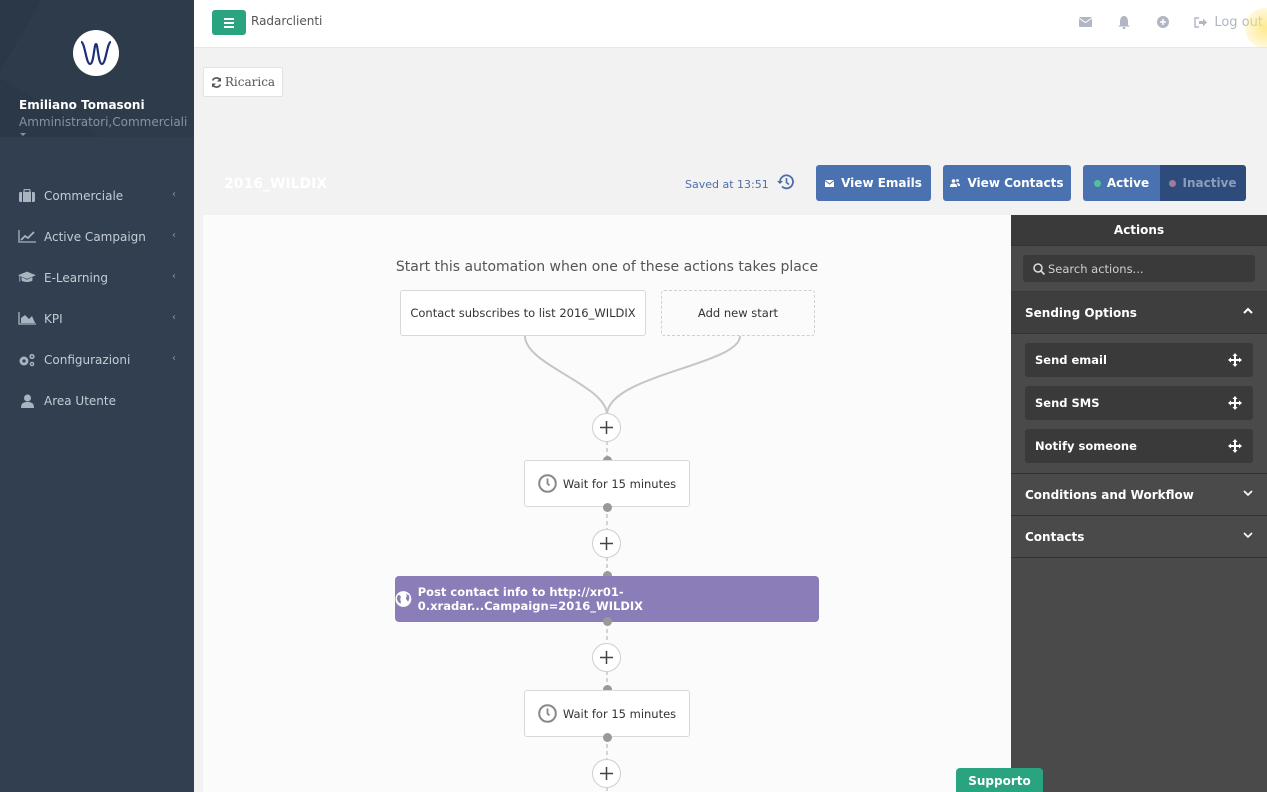 The image size is (1267, 792). I want to click on section-label: Conditions and Workflow, so click(1109, 494).